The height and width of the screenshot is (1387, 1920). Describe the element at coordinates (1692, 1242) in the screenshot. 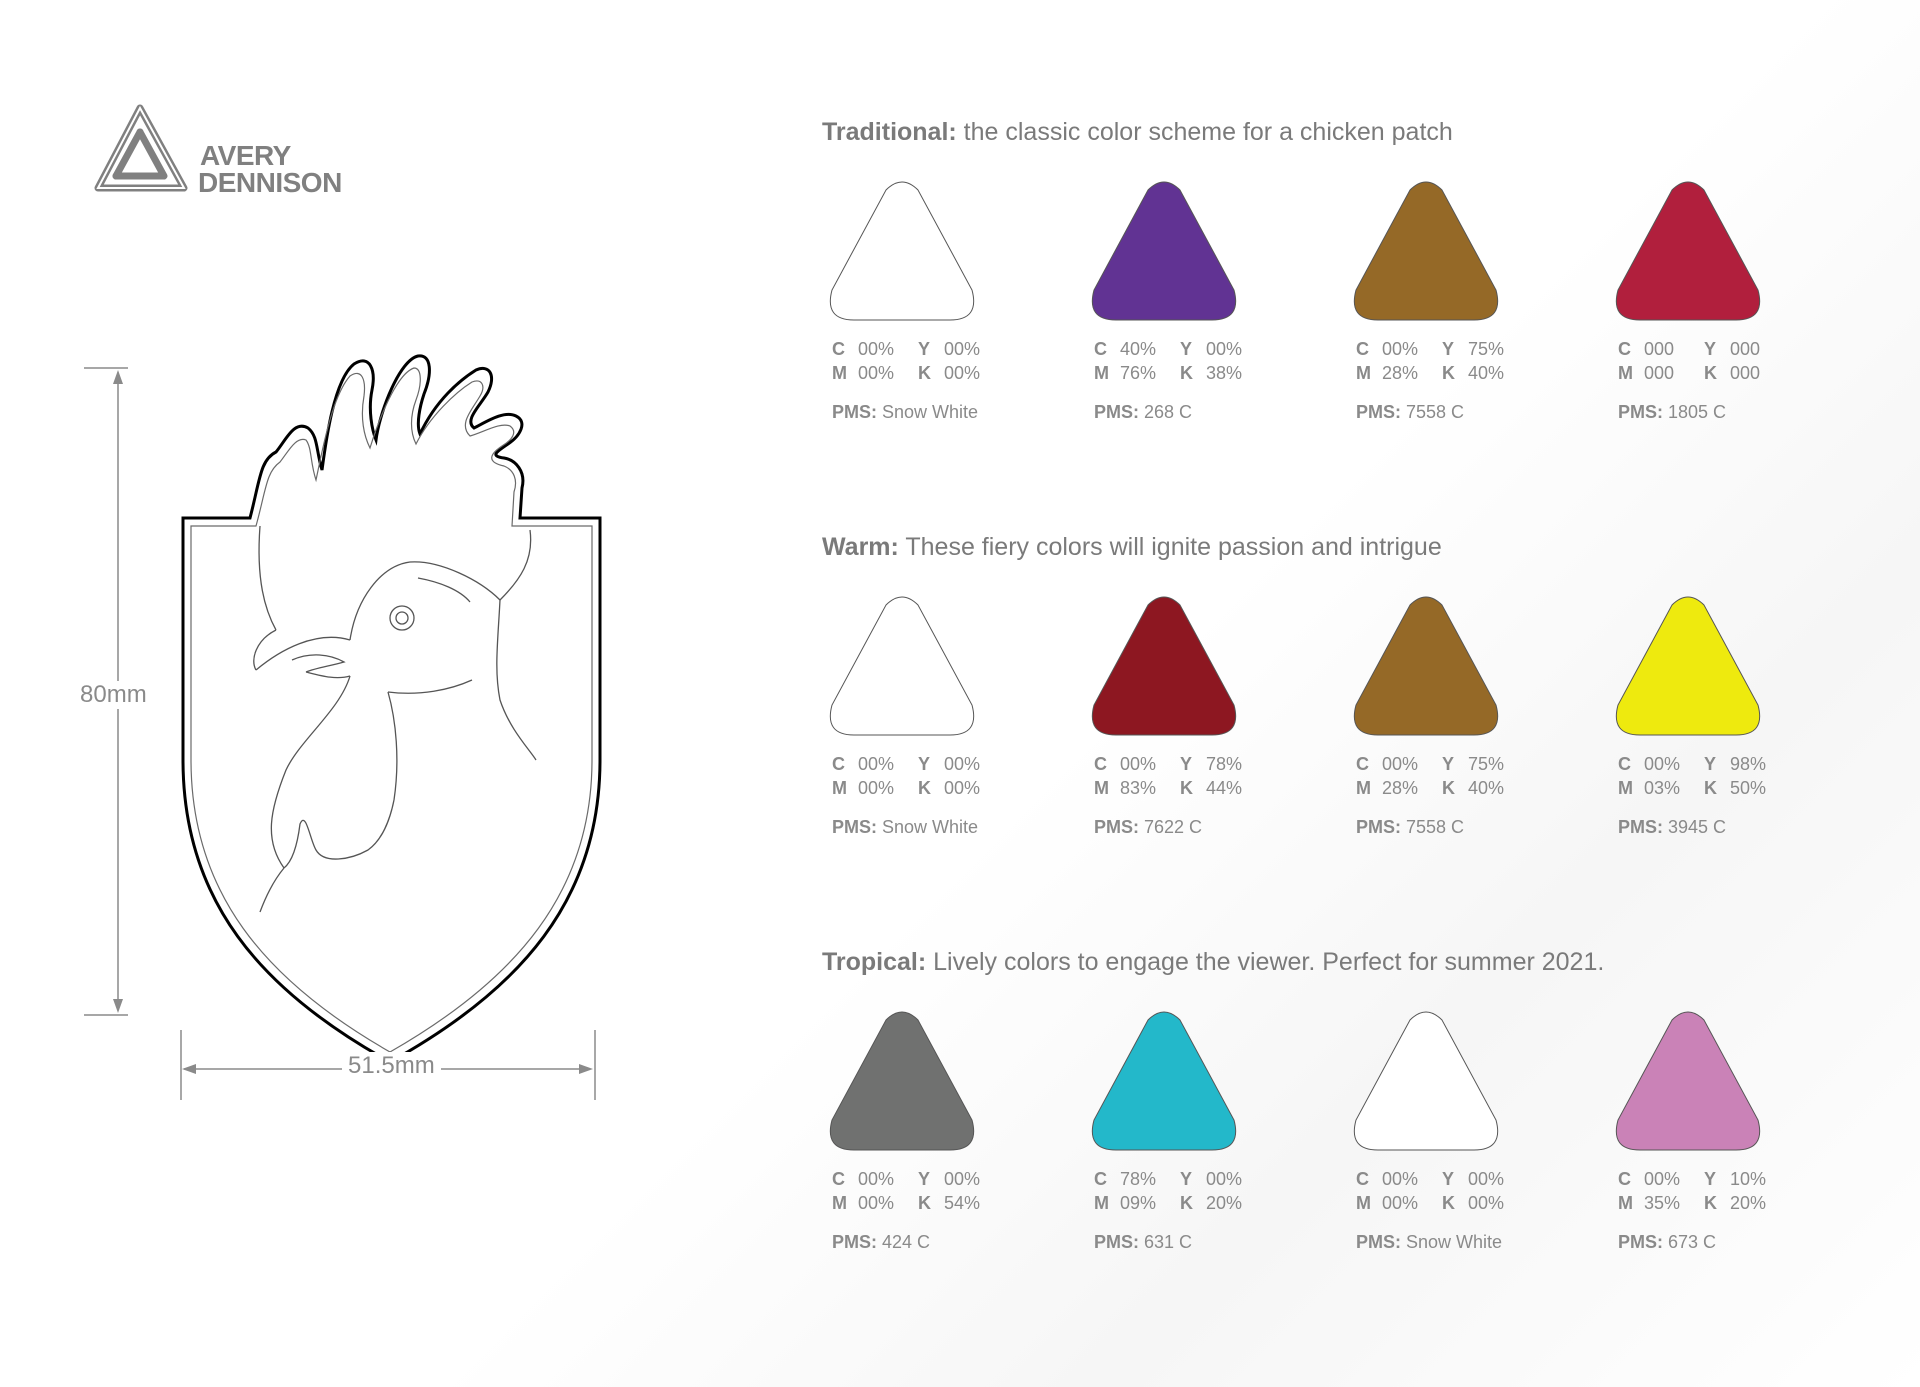

I see `pms-code: 673 C` at that location.